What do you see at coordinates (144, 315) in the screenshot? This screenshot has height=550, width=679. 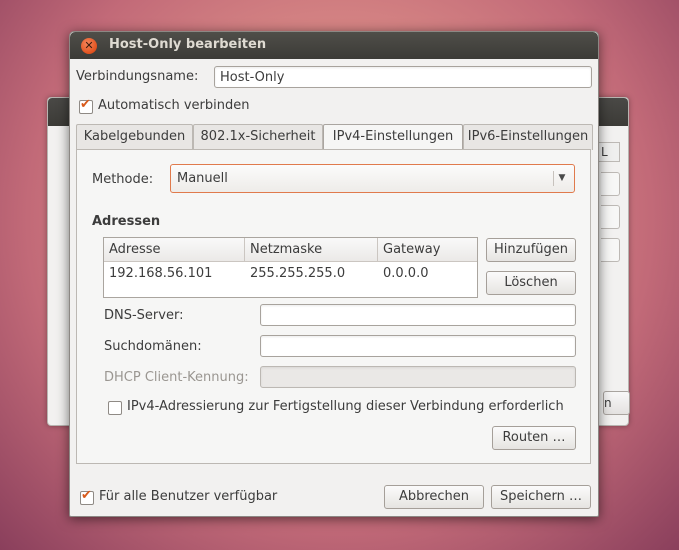 I see `dns-server-label: DNS-Server:` at bounding box center [144, 315].